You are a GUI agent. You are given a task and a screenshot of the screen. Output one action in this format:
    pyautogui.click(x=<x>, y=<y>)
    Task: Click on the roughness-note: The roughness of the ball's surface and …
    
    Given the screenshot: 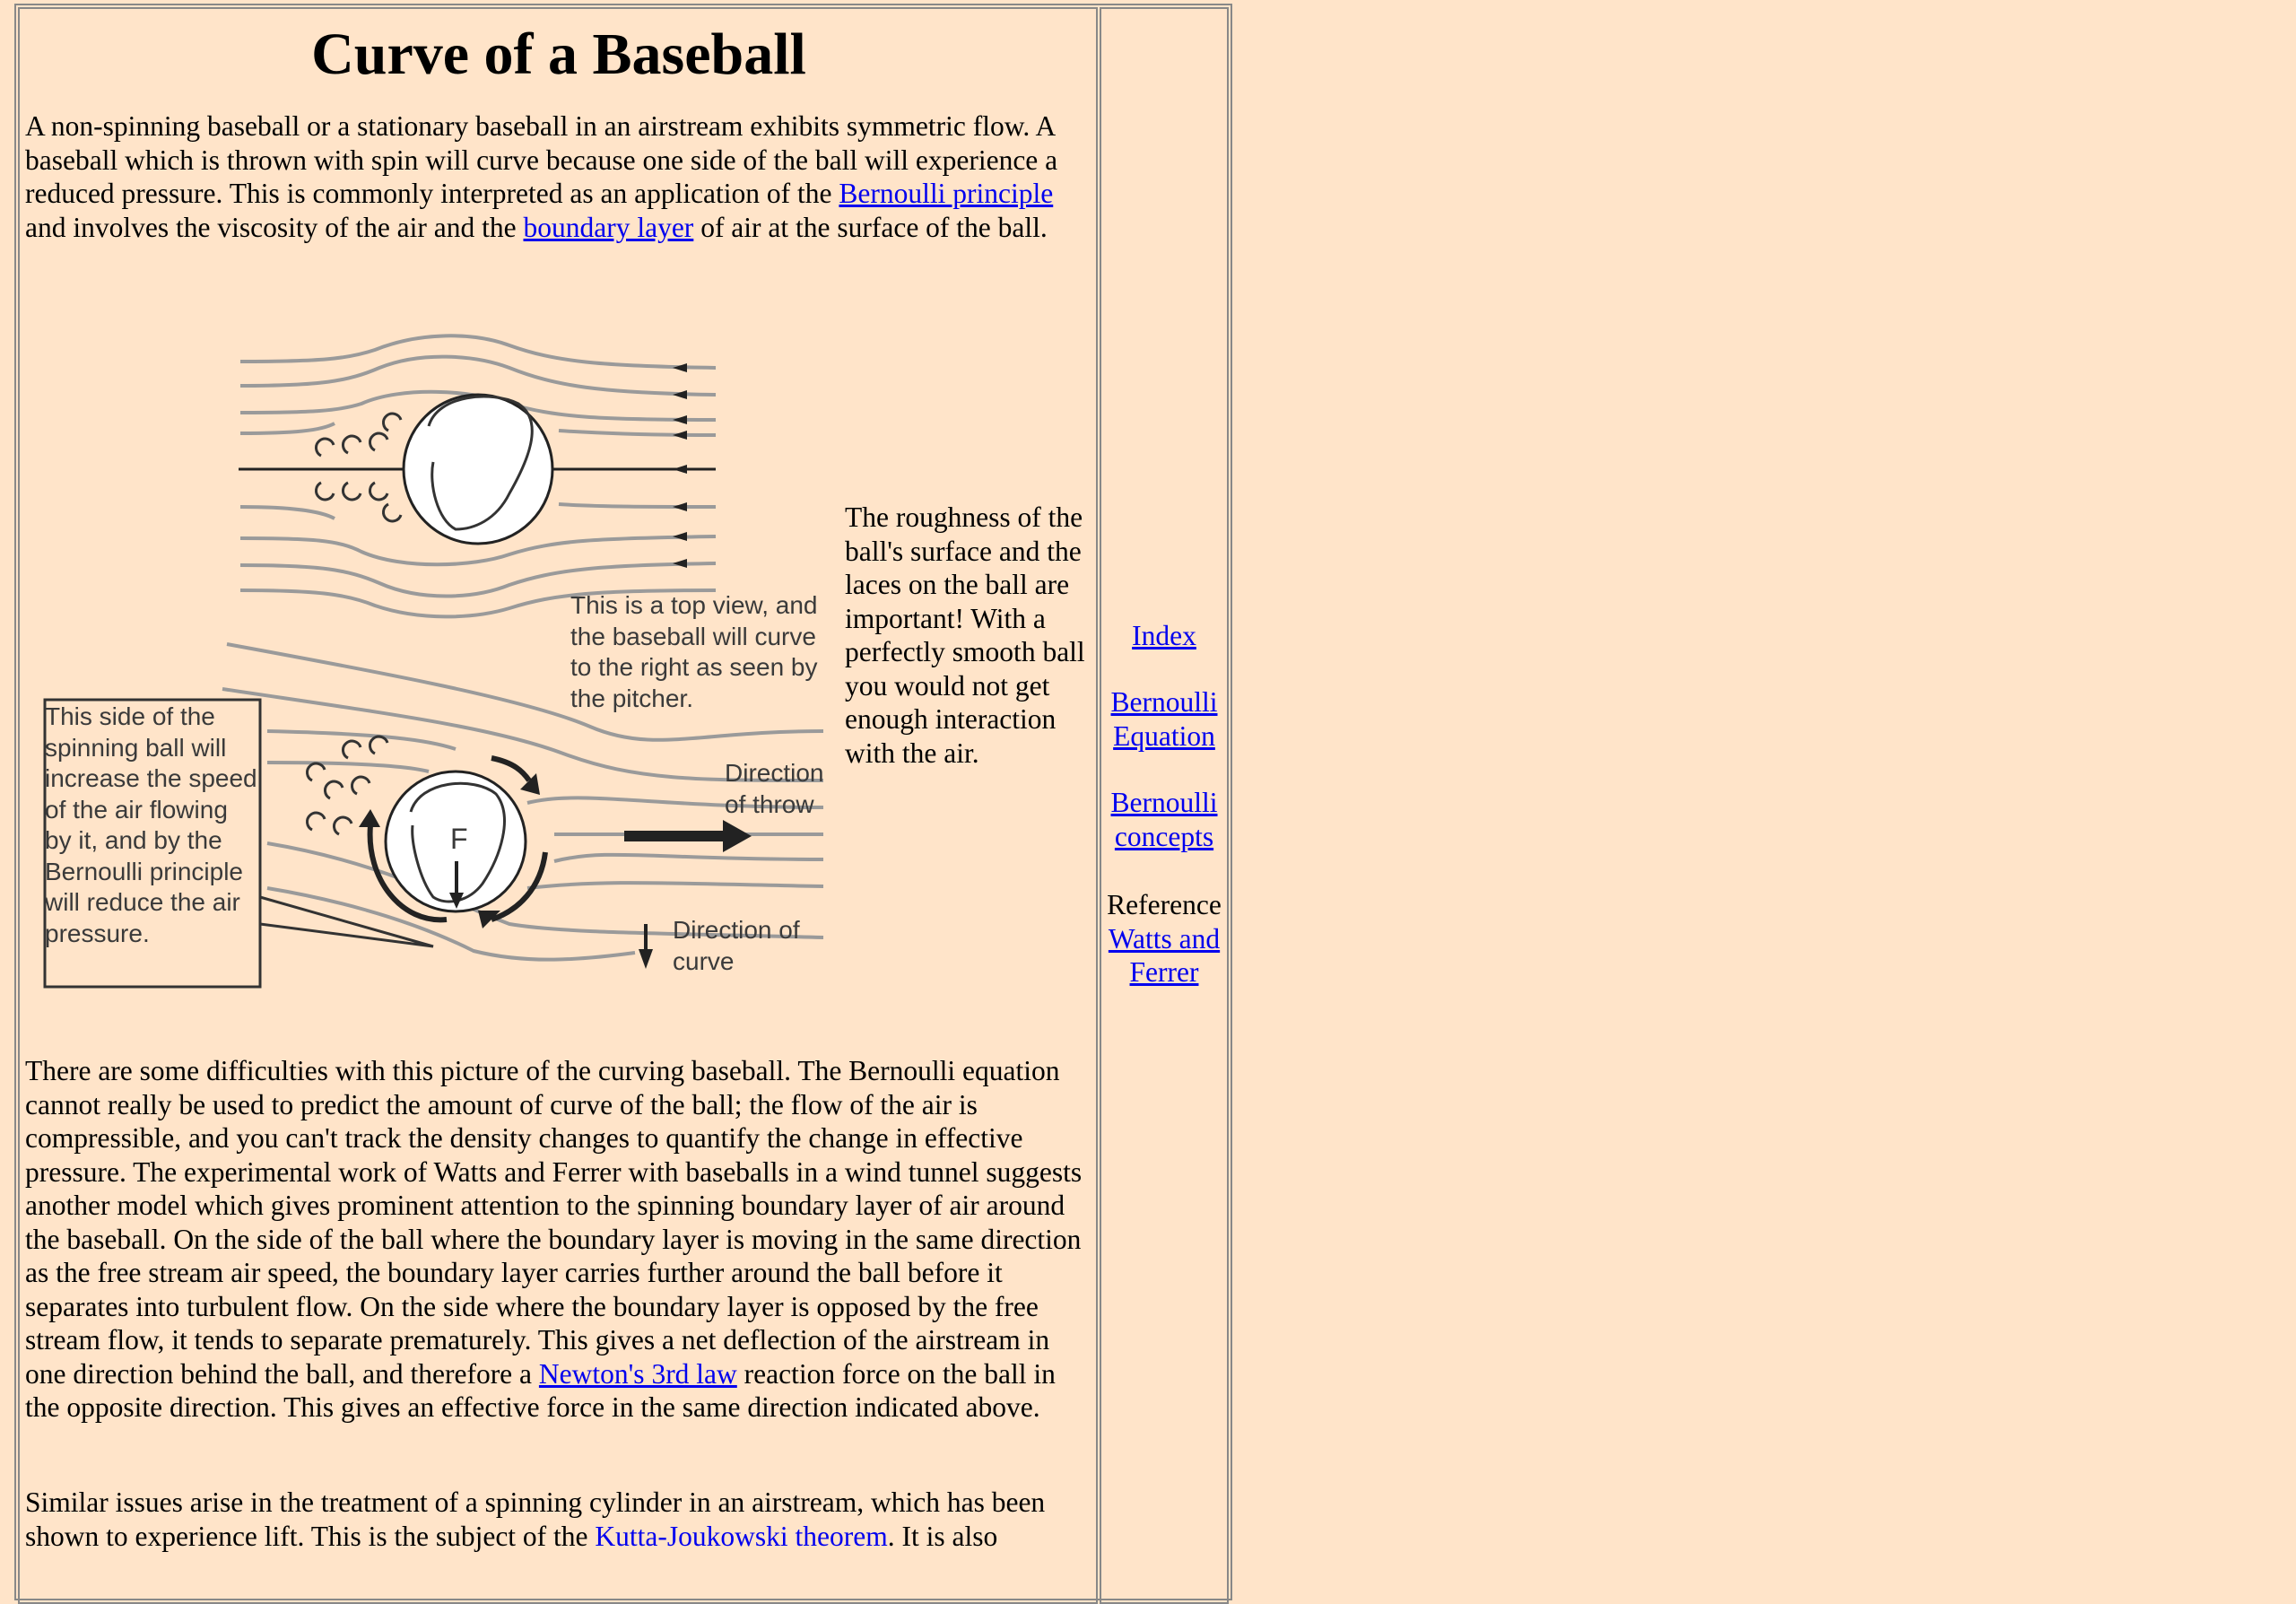 What is the action you would take?
    pyautogui.click(x=965, y=635)
    